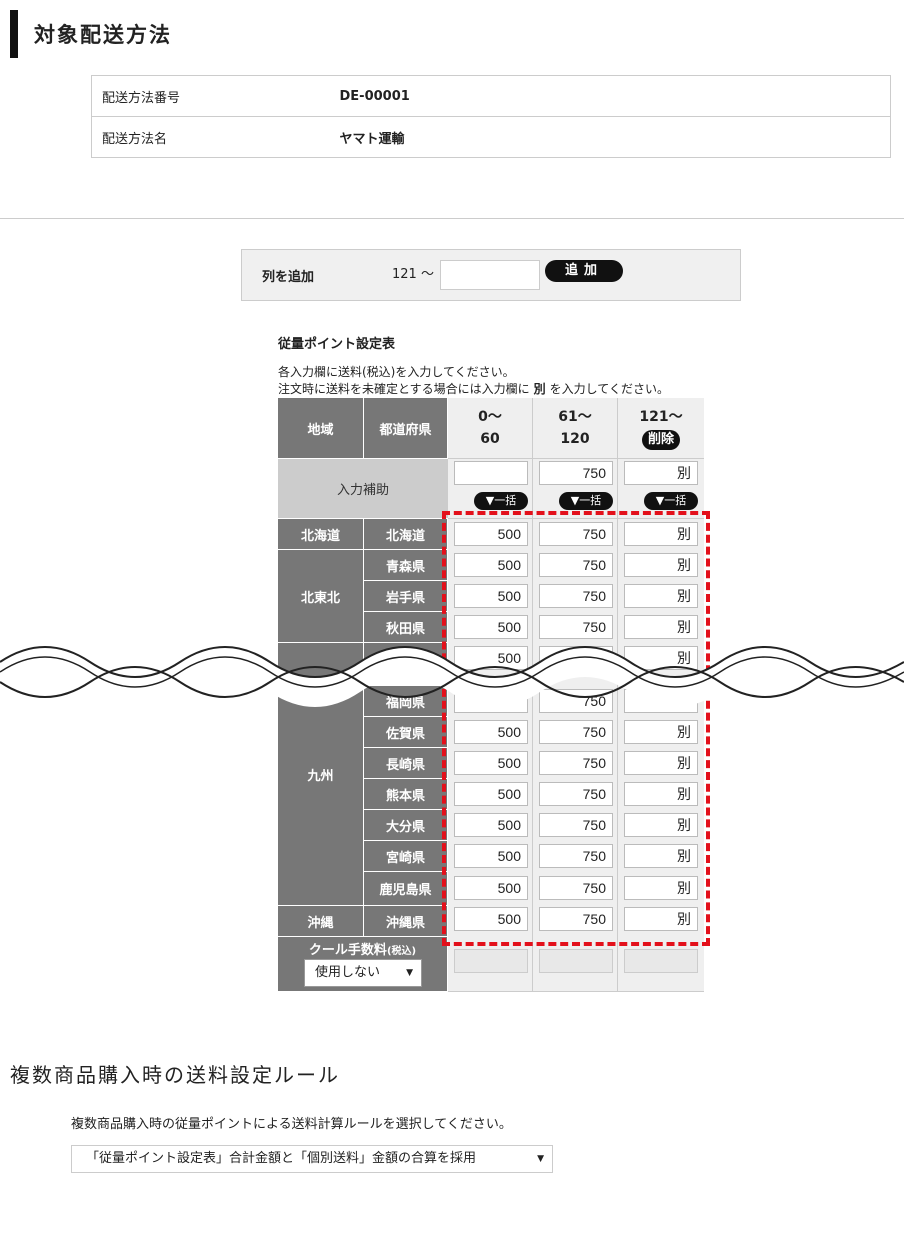  Describe the element at coordinates (406, 658) in the screenshot. I see `pref-cell: 宮` at that location.